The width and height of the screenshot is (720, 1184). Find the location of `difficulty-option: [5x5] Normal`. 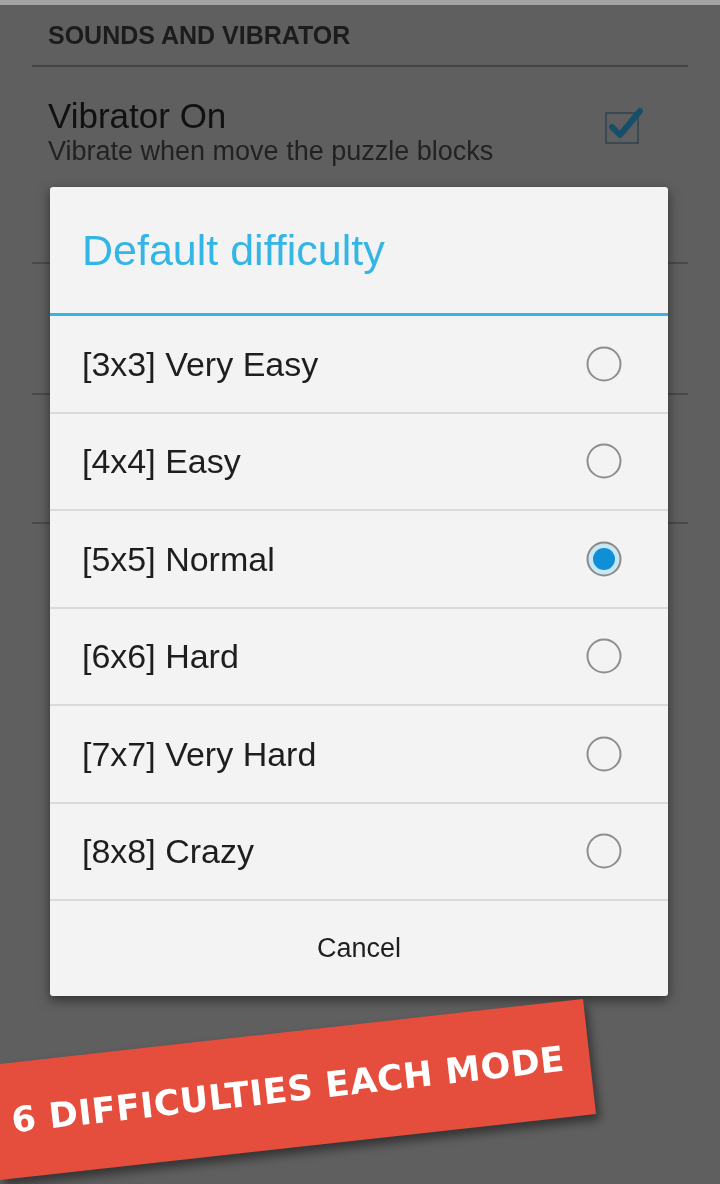

difficulty-option: [5x5] Normal is located at coordinates (359, 560).